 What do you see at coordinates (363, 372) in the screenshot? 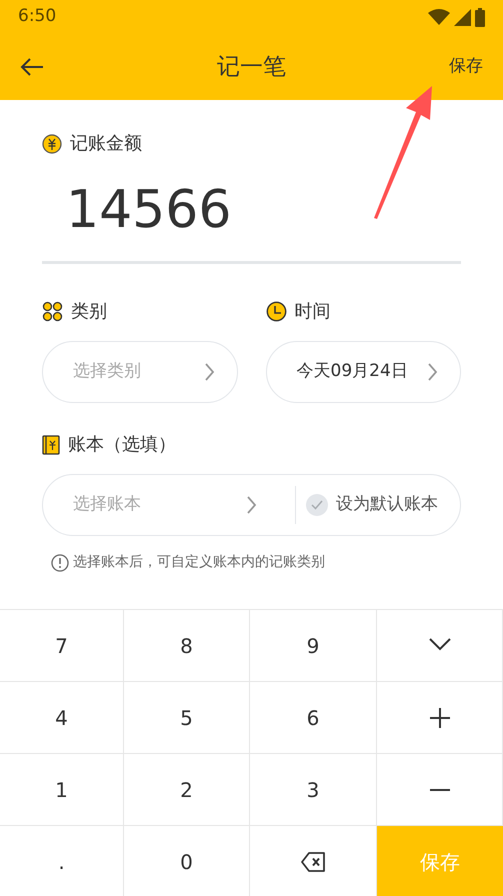
I see `date-select: 今天09月24日` at bounding box center [363, 372].